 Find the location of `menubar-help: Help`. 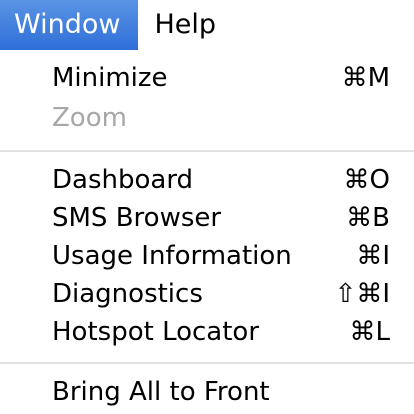

menubar-help: Help is located at coordinates (184, 25).